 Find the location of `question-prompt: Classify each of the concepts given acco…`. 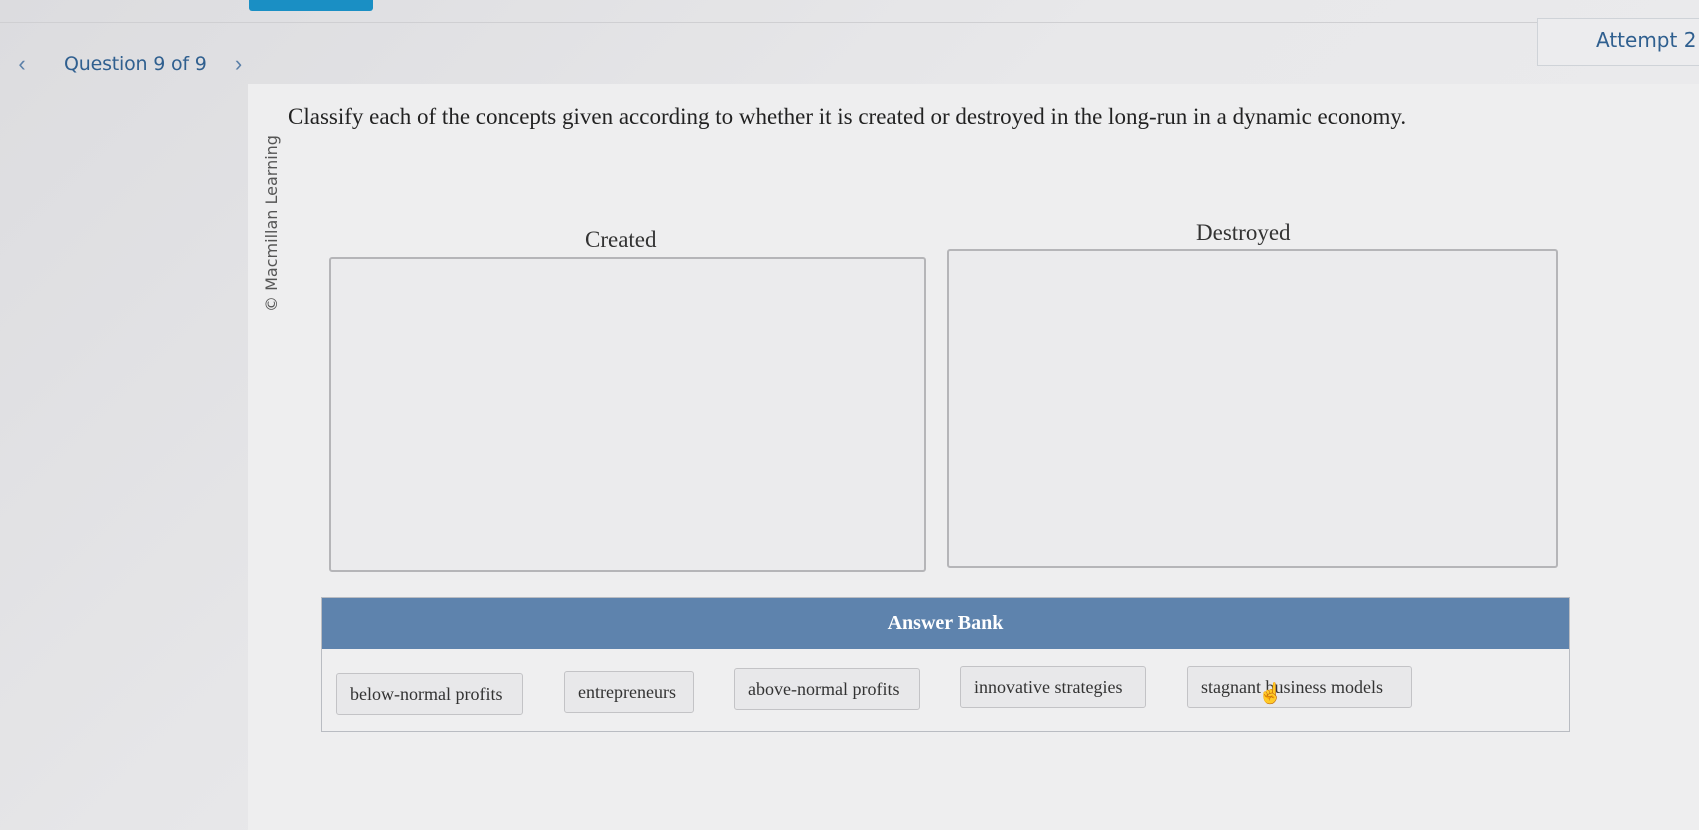

question-prompt: Classify each of the concepts given acco… is located at coordinates (847, 116).